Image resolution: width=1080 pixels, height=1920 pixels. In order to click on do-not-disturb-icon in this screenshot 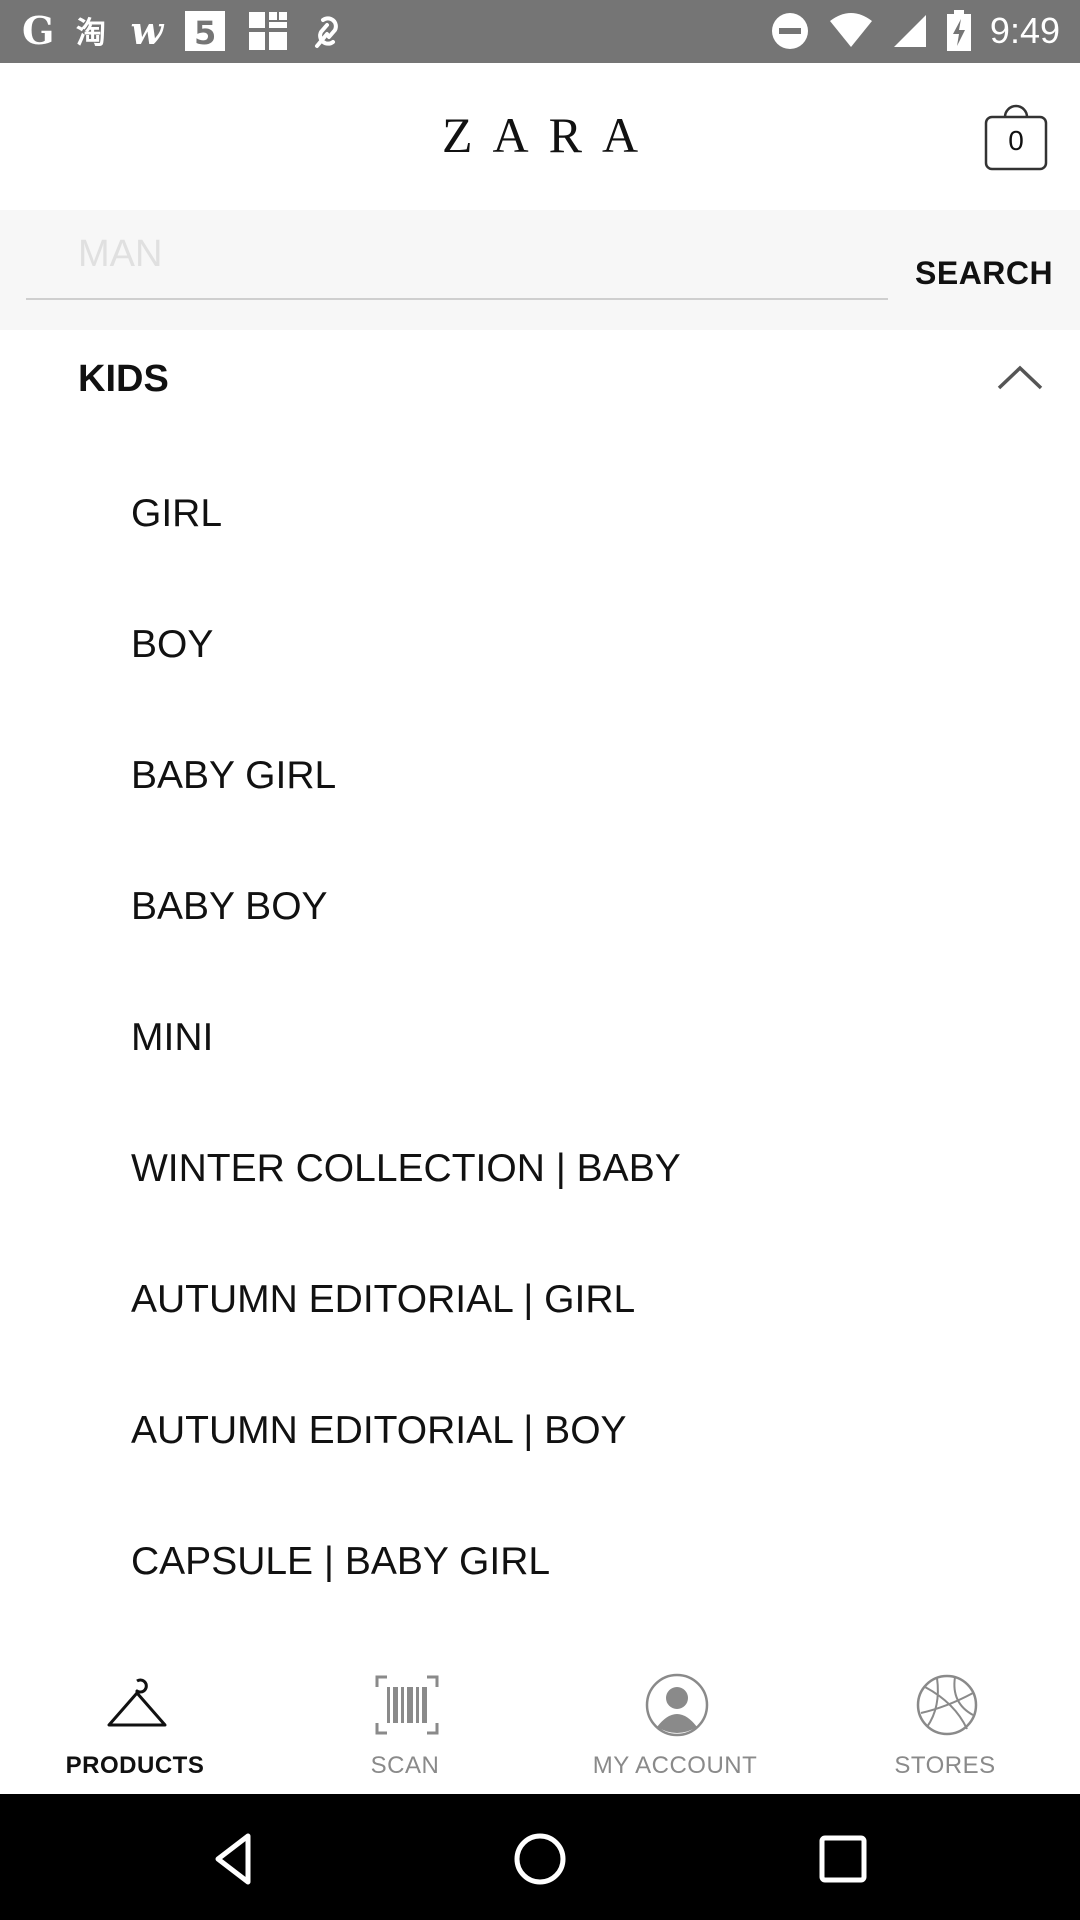, I will do `click(789, 31)`.